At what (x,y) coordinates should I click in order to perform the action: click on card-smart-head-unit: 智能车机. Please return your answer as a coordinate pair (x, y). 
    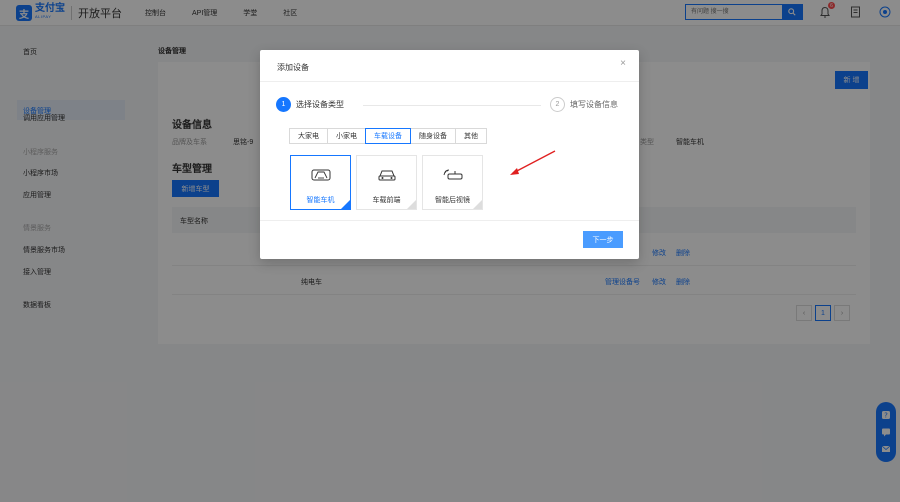
    Looking at the image, I should click on (320, 182).